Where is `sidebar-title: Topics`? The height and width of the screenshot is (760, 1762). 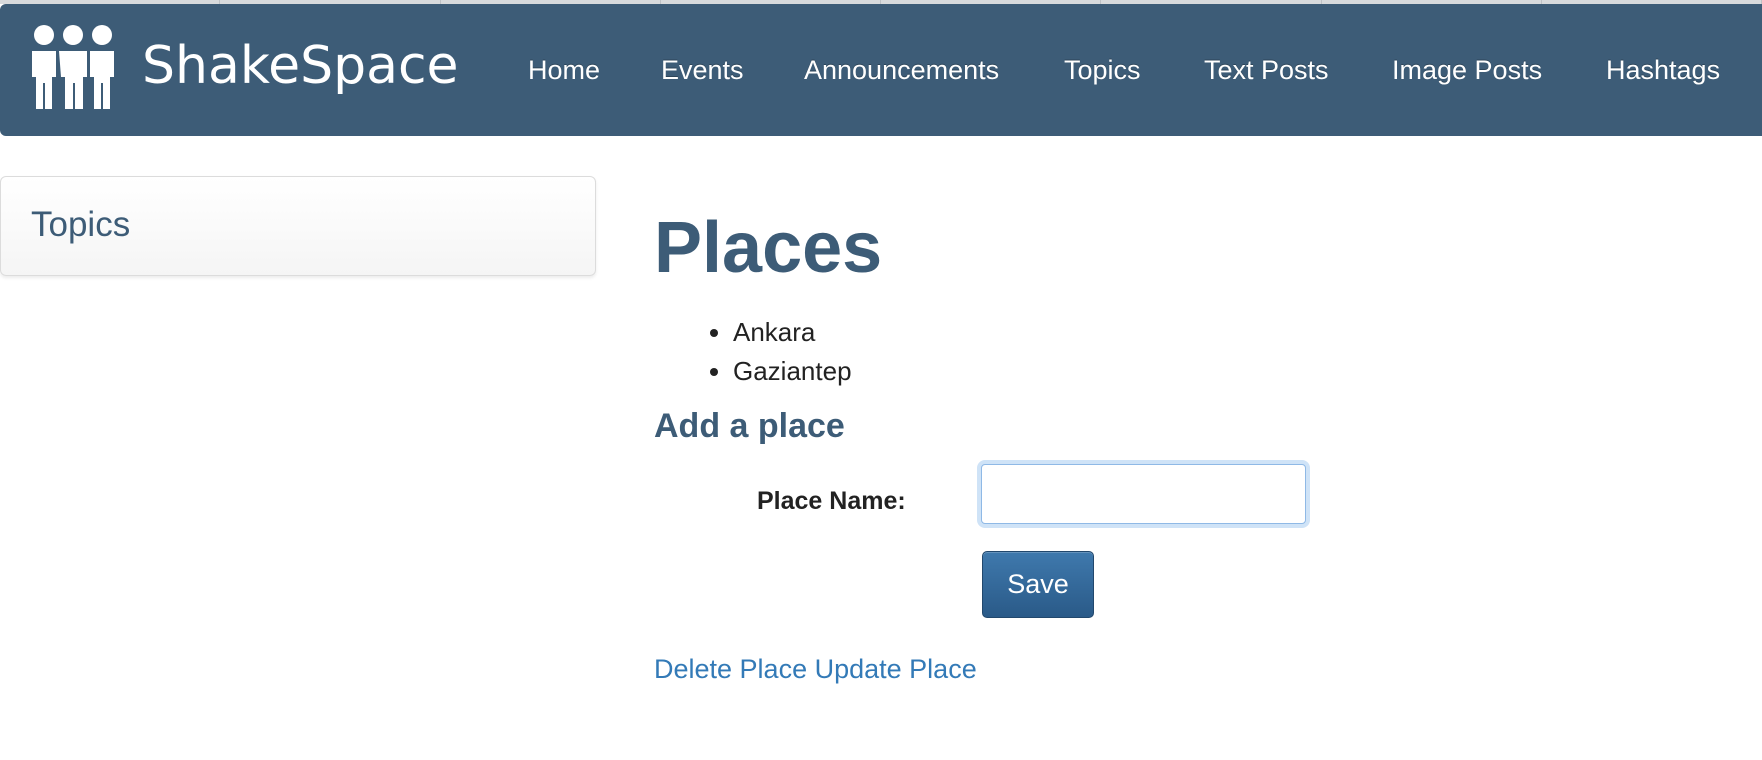
sidebar-title: Topics is located at coordinates (81, 224).